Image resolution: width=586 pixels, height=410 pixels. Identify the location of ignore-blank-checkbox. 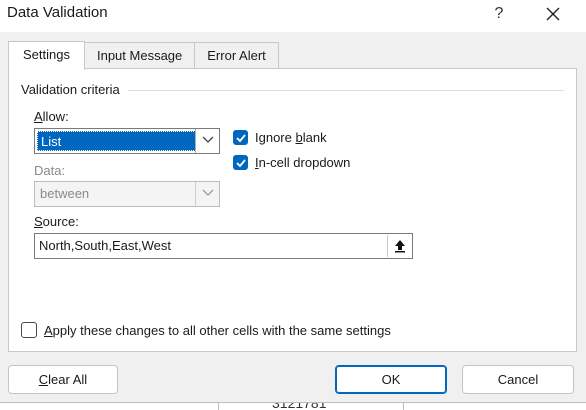
(240, 137).